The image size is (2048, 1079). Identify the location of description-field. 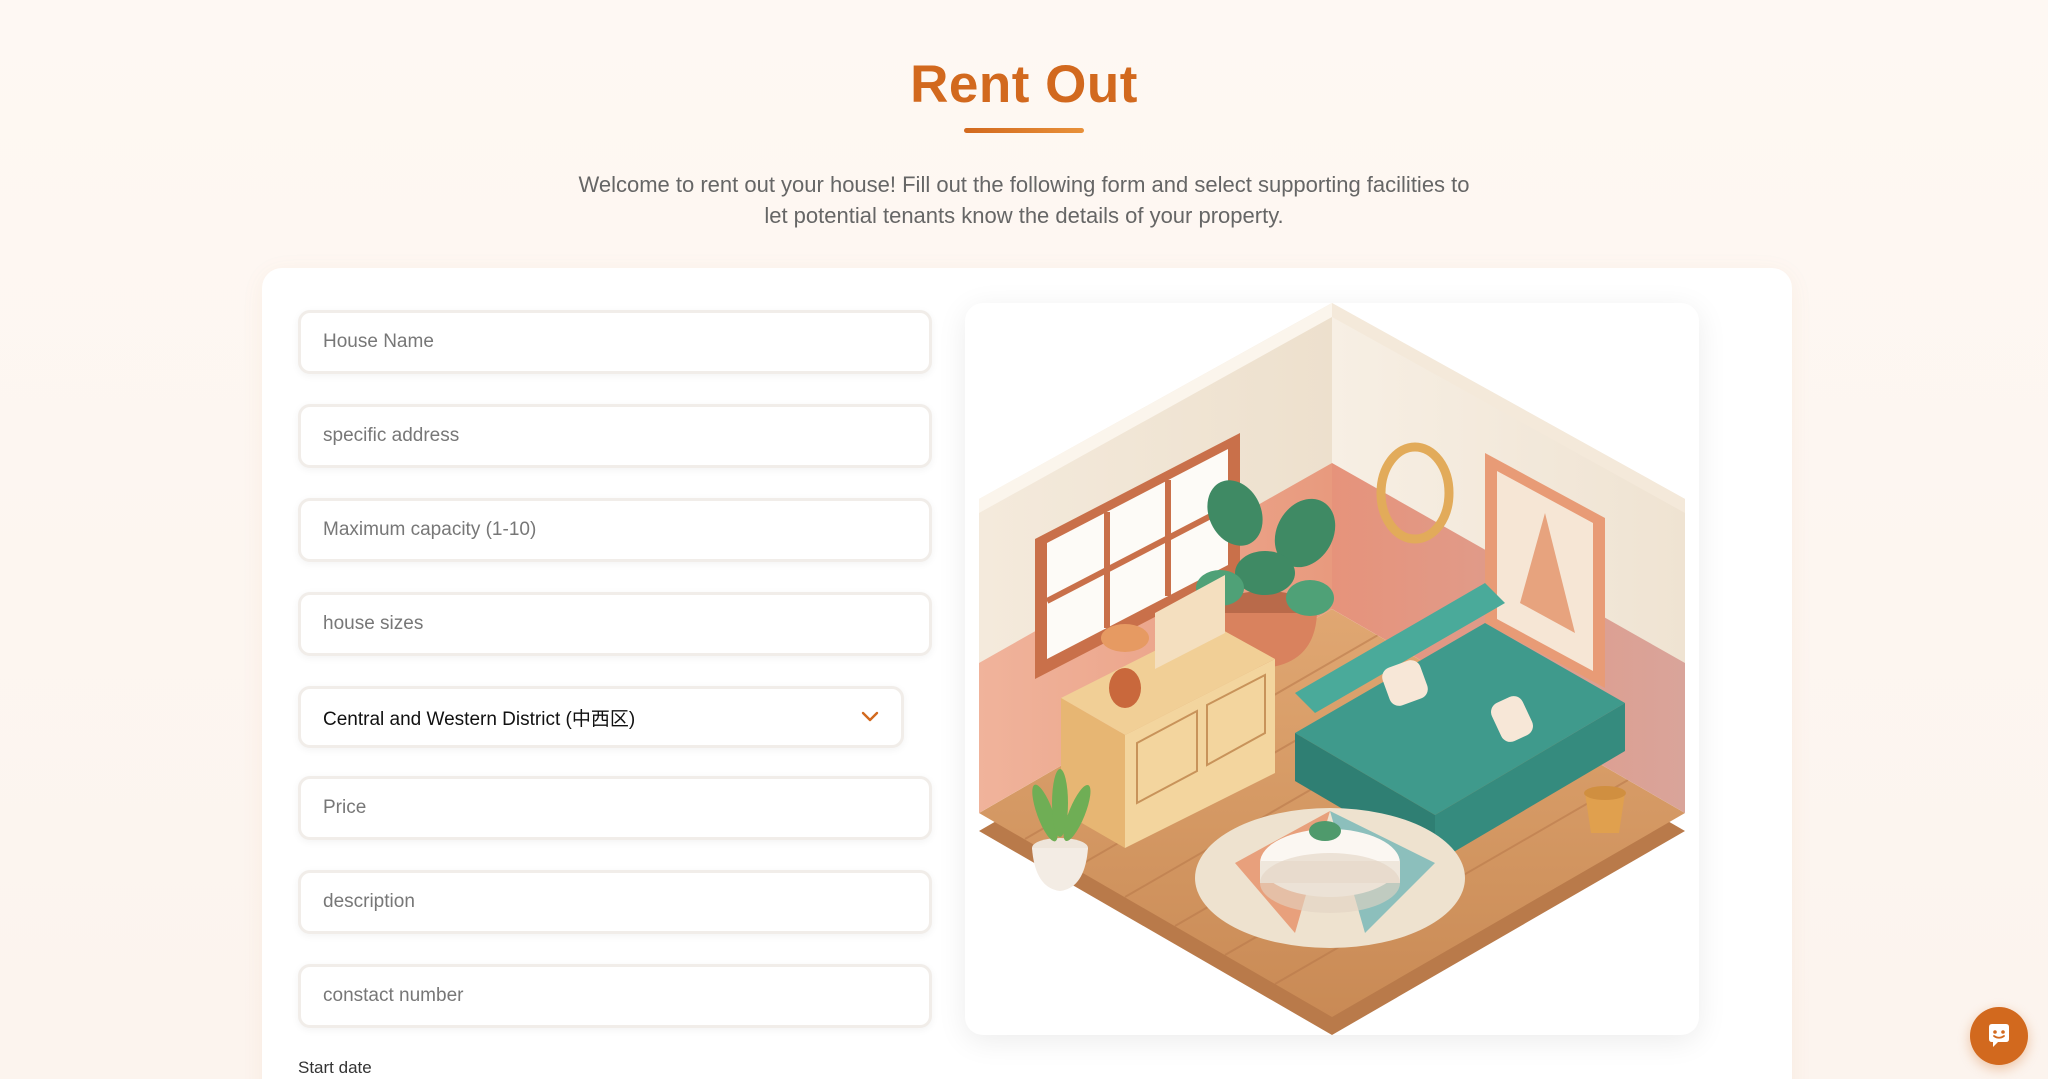
(615, 902).